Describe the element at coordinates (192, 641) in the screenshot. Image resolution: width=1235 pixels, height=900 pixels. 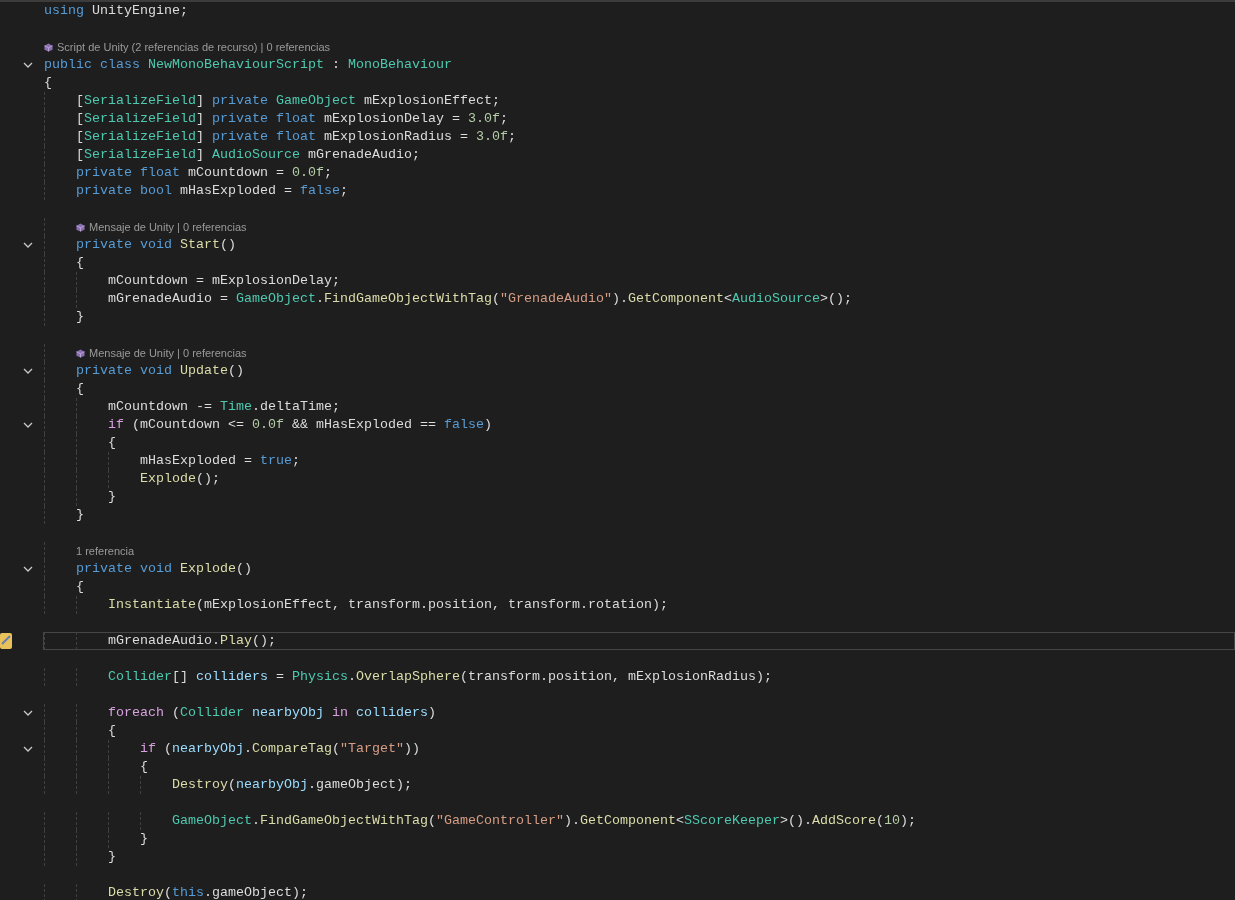
I see `code-line: mGrenadeAudio.Play();` at that location.